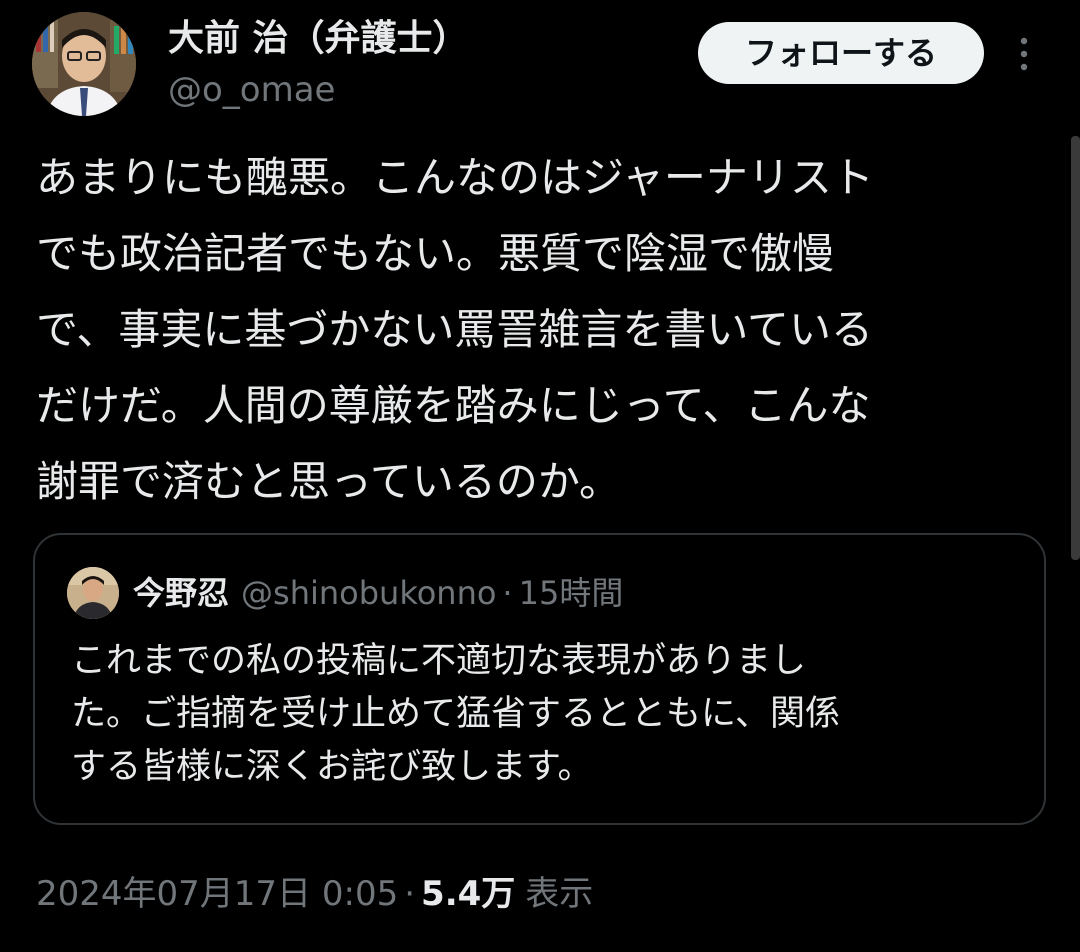 The height and width of the screenshot is (952, 1080). What do you see at coordinates (217, 894) in the screenshot?
I see `tweet-timestamp: 2024年07月17日 0:05` at bounding box center [217, 894].